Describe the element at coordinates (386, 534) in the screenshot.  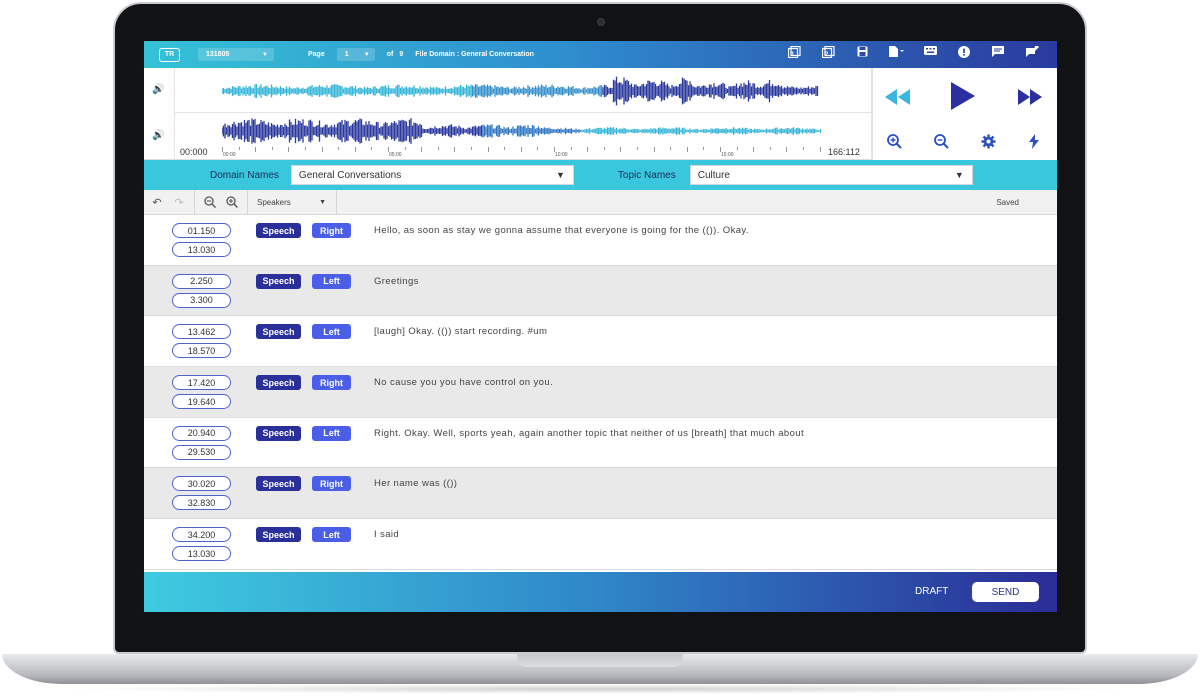
I see `segment-text: I said` at that location.